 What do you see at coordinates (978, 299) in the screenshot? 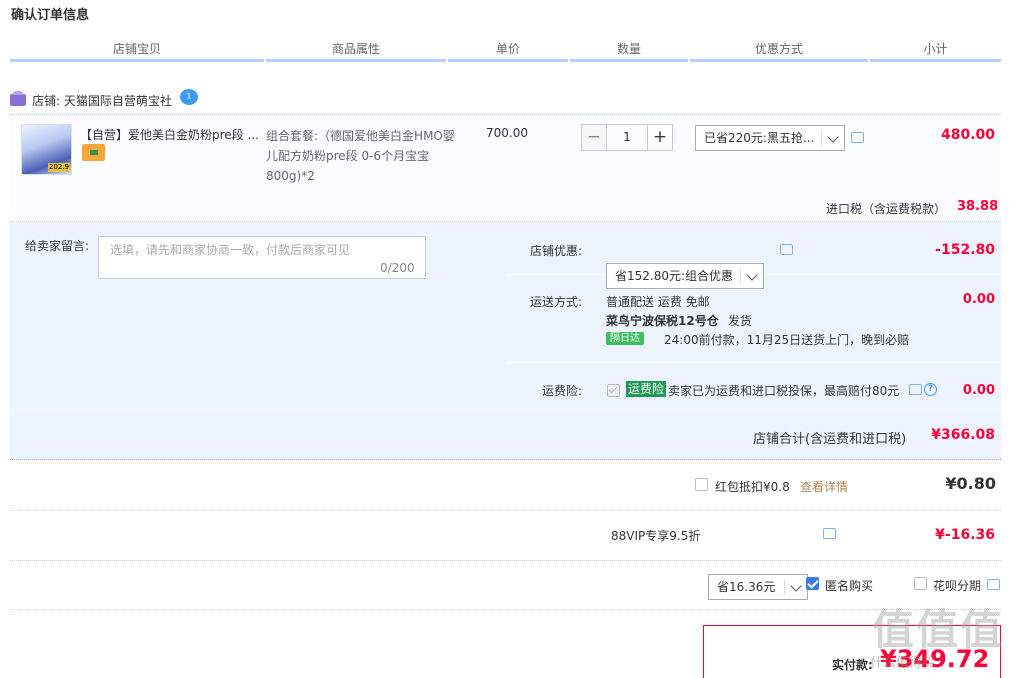
I see `shipping-fee: 0.00` at bounding box center [978, 299].